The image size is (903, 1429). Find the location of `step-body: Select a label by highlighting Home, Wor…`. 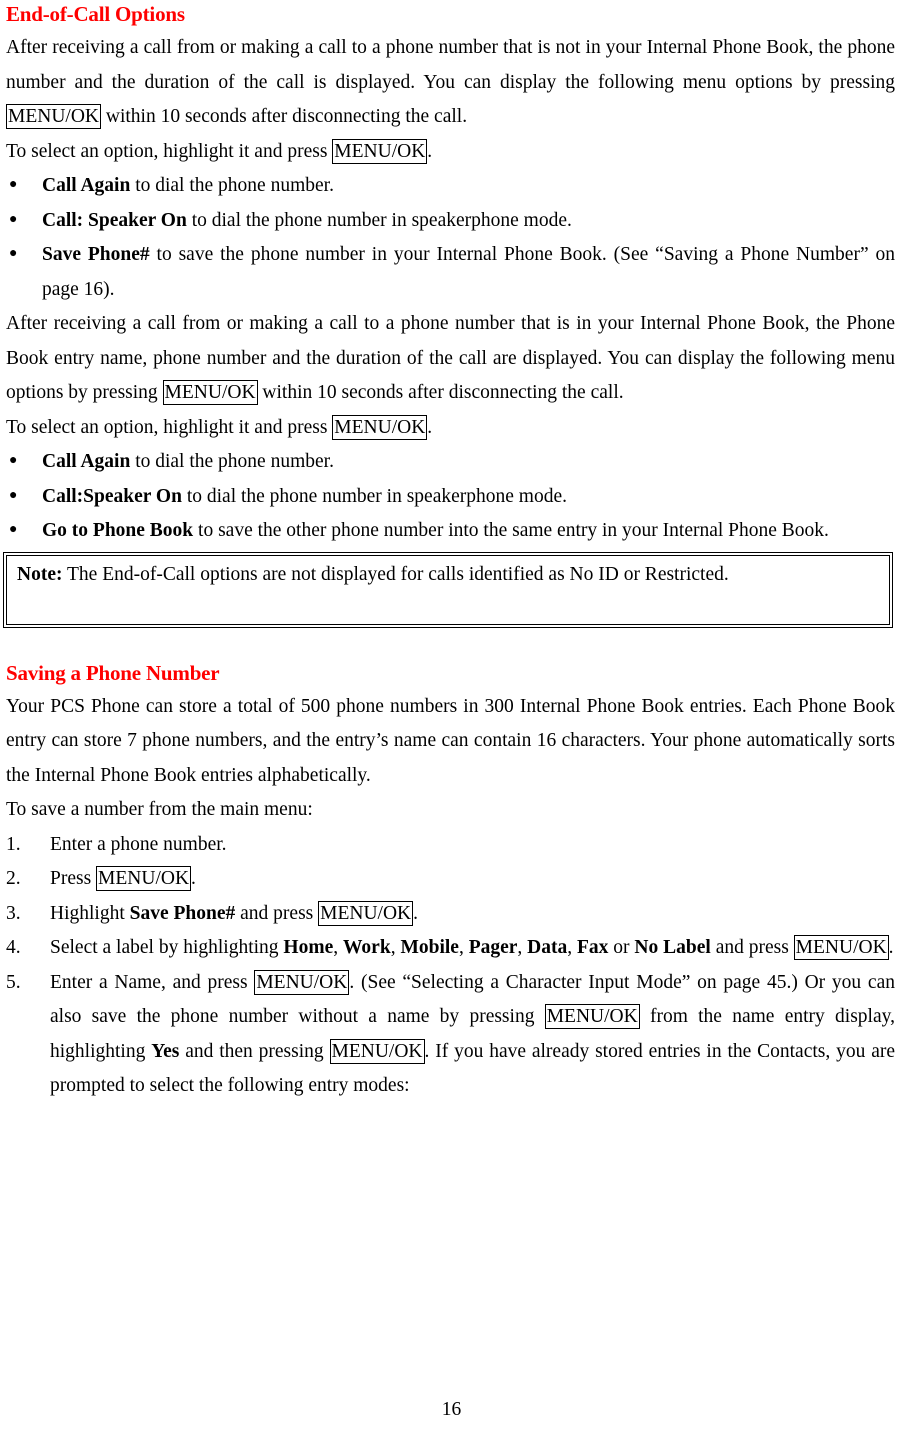

step-body: Select a label by highlighting Home, Wor… is located at coordinates (472, 947).